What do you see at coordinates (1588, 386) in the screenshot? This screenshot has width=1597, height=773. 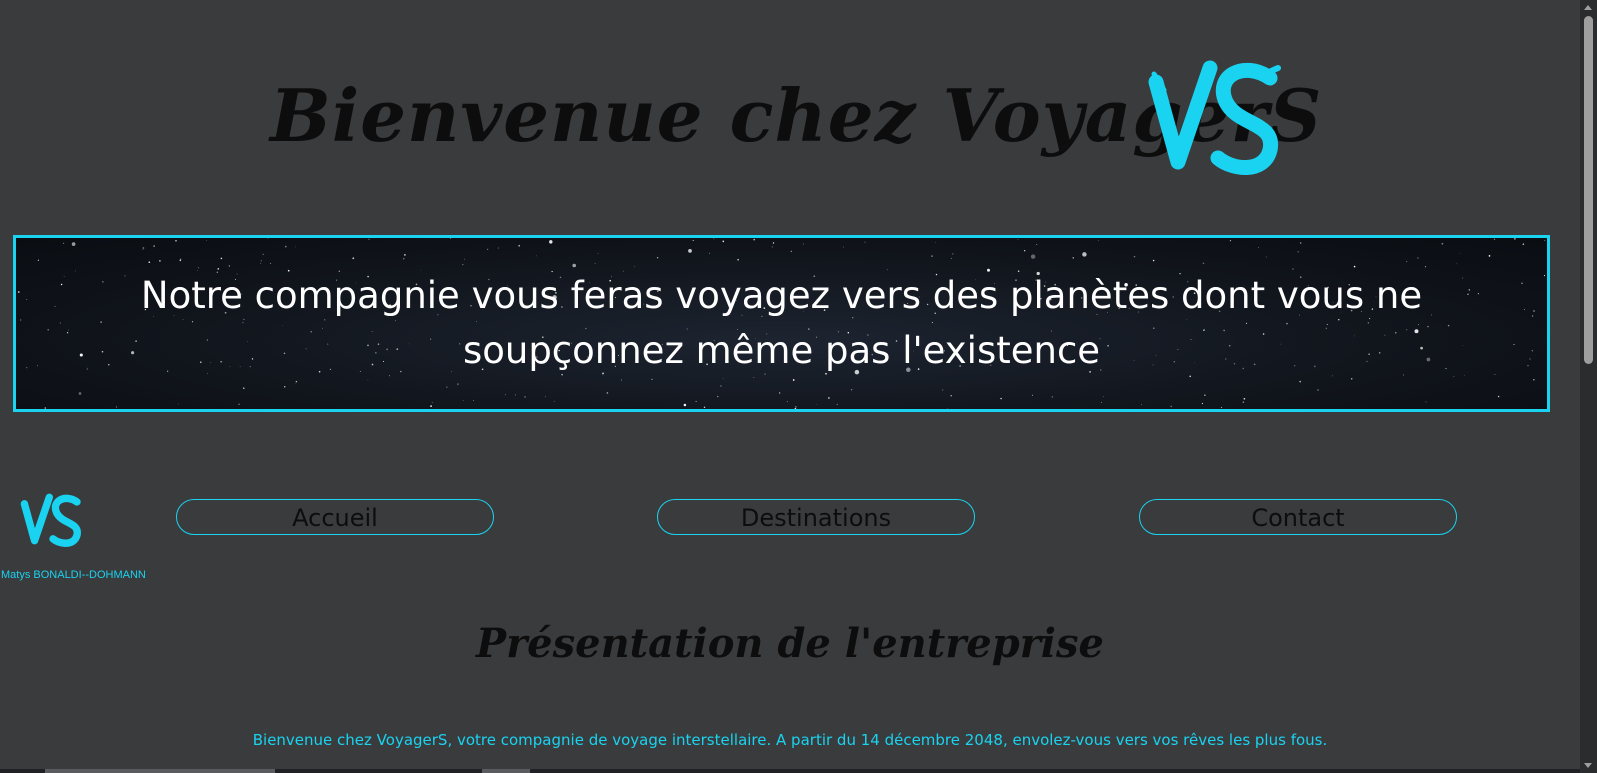 I see `vertical-scrollbar` at bounding box center [1588, 386].